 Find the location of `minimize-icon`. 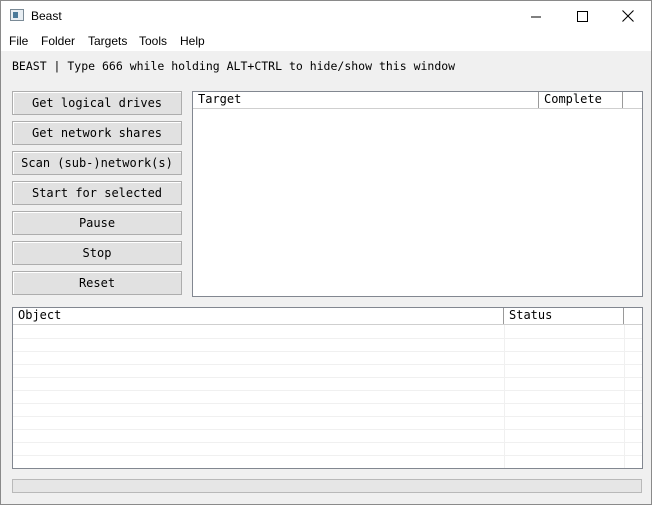

minimize-icon is located at coordinates (536, 16).